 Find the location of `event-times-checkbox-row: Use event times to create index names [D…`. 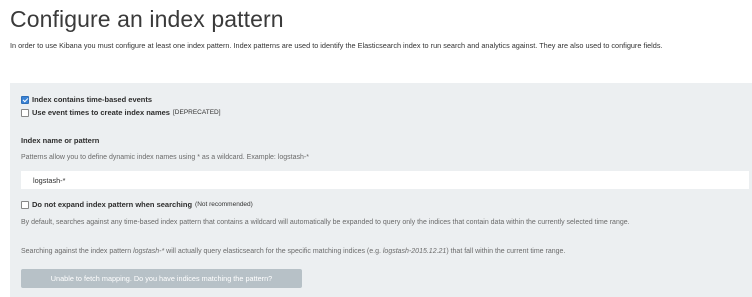

event-times-checkbox-row: Use event times to create index names [D… is located at coordinates (121, 112).